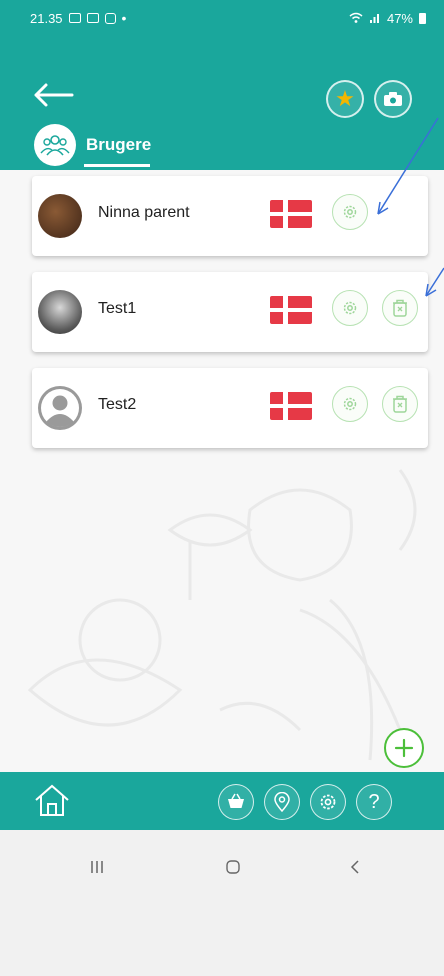 The image size is (444, 976). Describe the element at coordinates (117, 165) in the screenshot. I see `tab-underline` at that location.